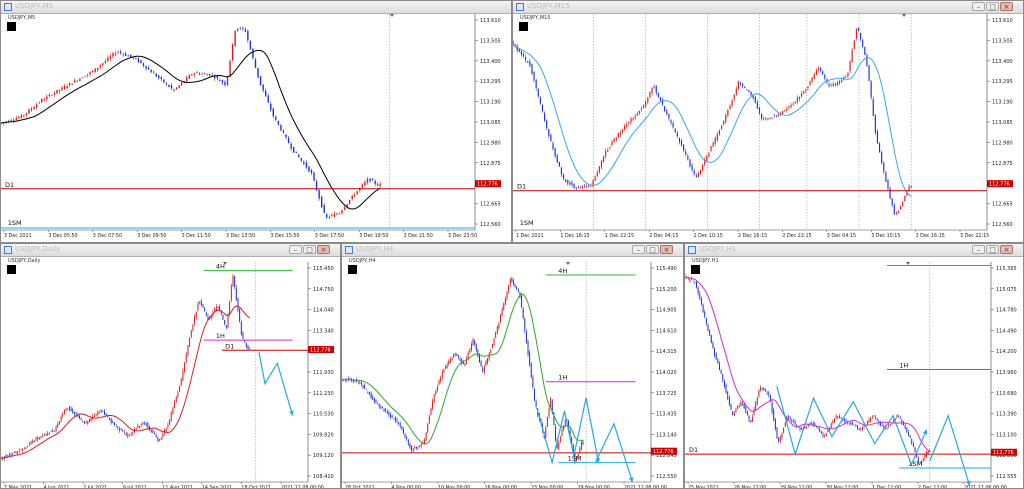 Image resolution: width=1024 pixels, height=489 pixels. I want to click on time-tick-label: 4 Nov 00:00, so click(406, 486).